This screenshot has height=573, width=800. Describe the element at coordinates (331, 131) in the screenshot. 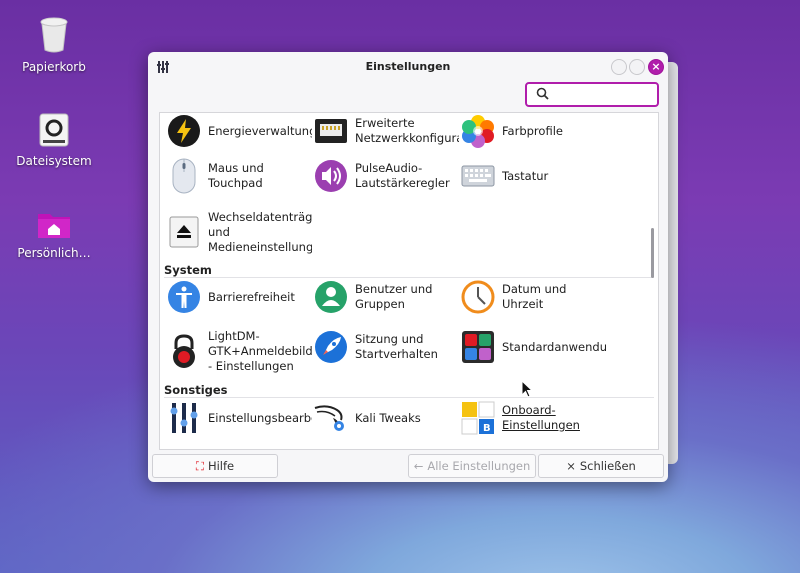

I see `network-icon` at that location.